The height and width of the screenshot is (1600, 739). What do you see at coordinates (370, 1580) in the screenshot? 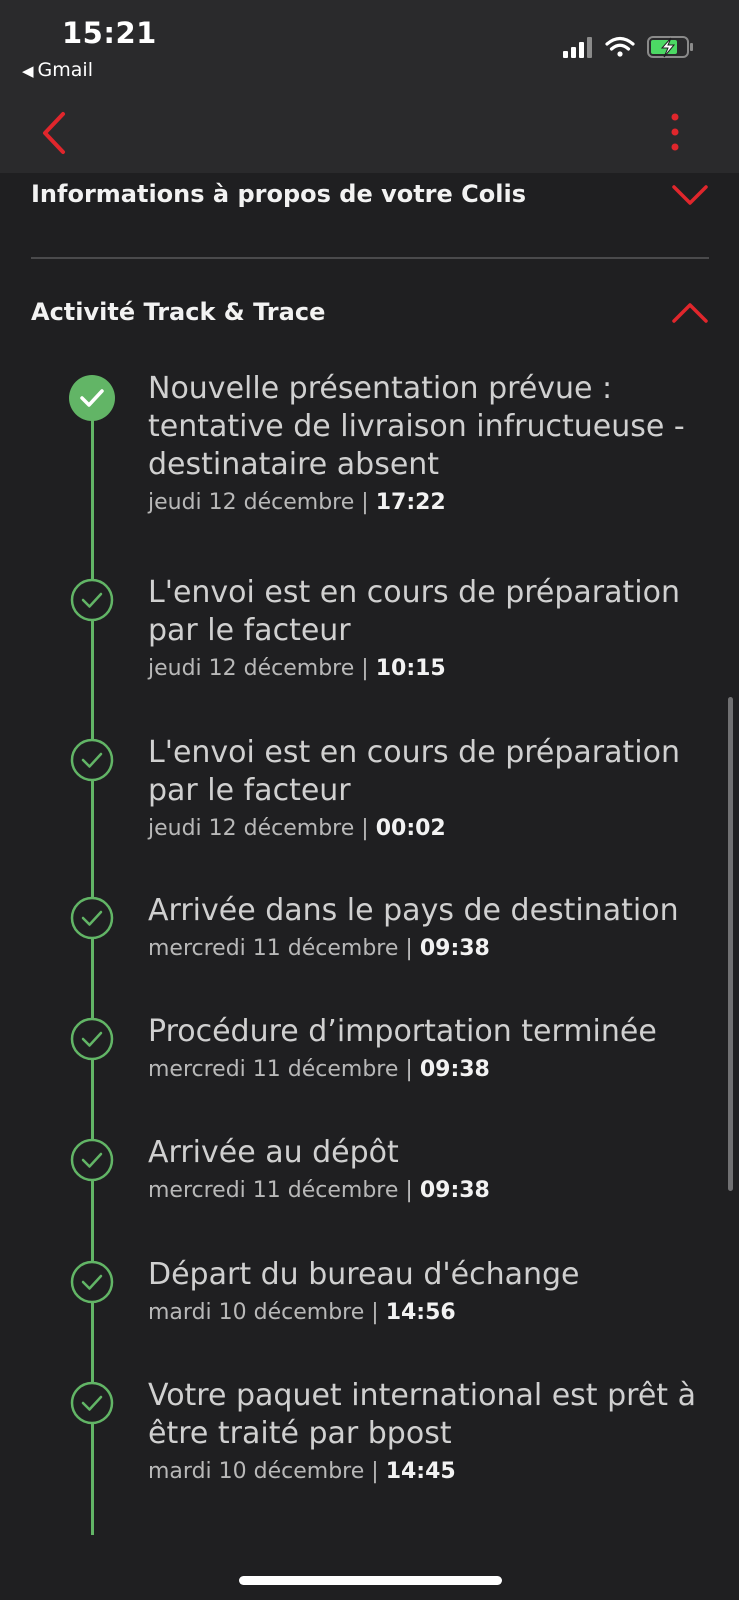
I see `home-indicator` at bounding box center [370, 1580].